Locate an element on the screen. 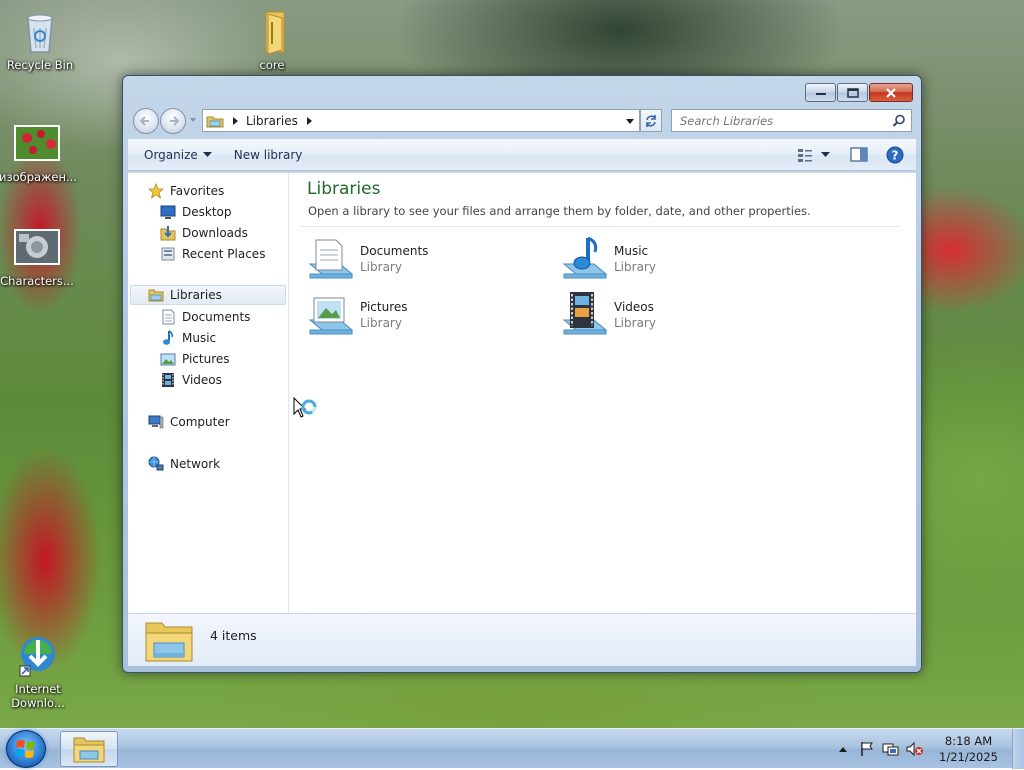 Image resolution: width=1024 pixels, height=770 pixels. nav-item-libraries: Libraries is located at coordinates (208, 295).